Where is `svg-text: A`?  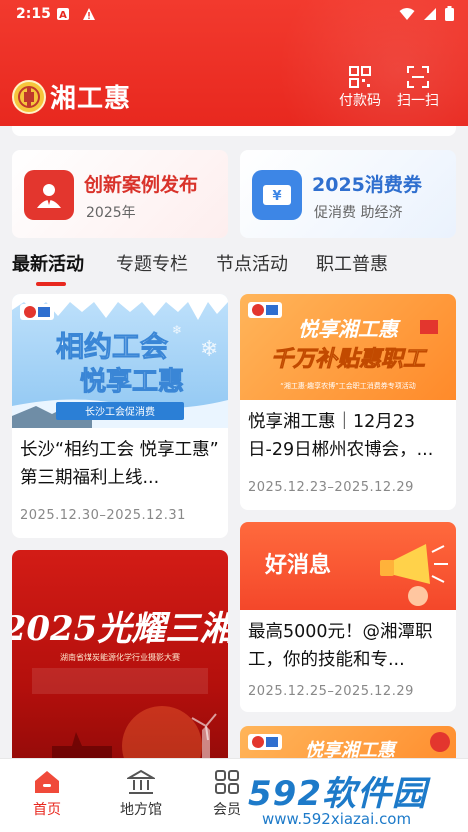 svg-text: A is located at coordinates (63, 15).